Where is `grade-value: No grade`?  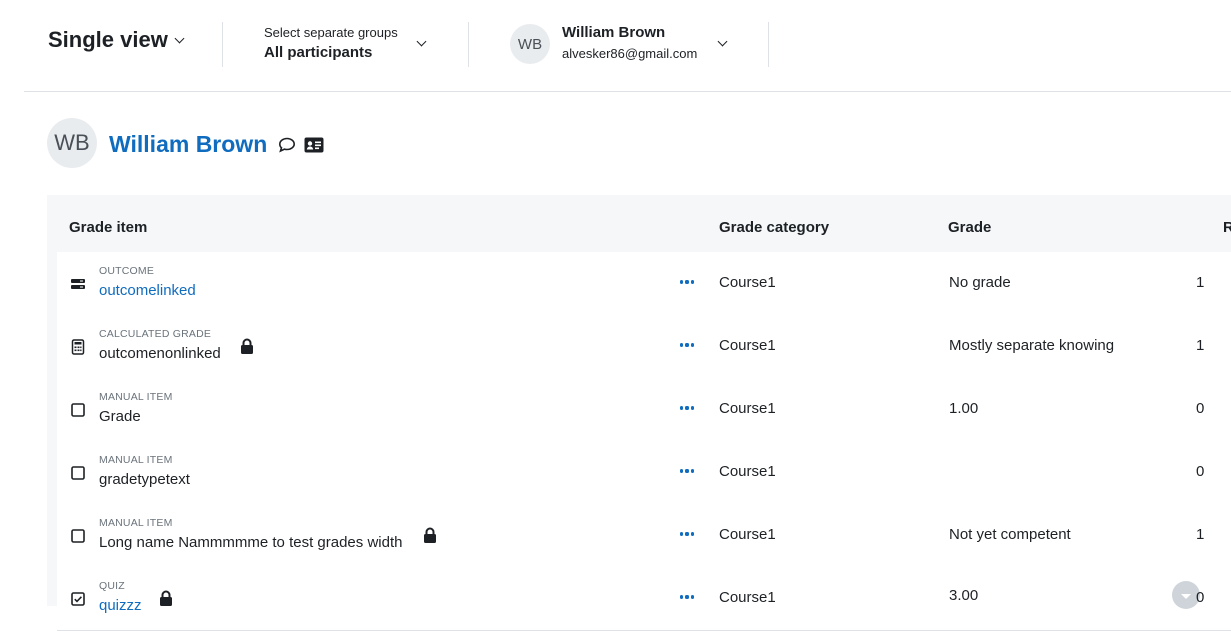 grade-value: No grade is located at coordinates (980, 282).